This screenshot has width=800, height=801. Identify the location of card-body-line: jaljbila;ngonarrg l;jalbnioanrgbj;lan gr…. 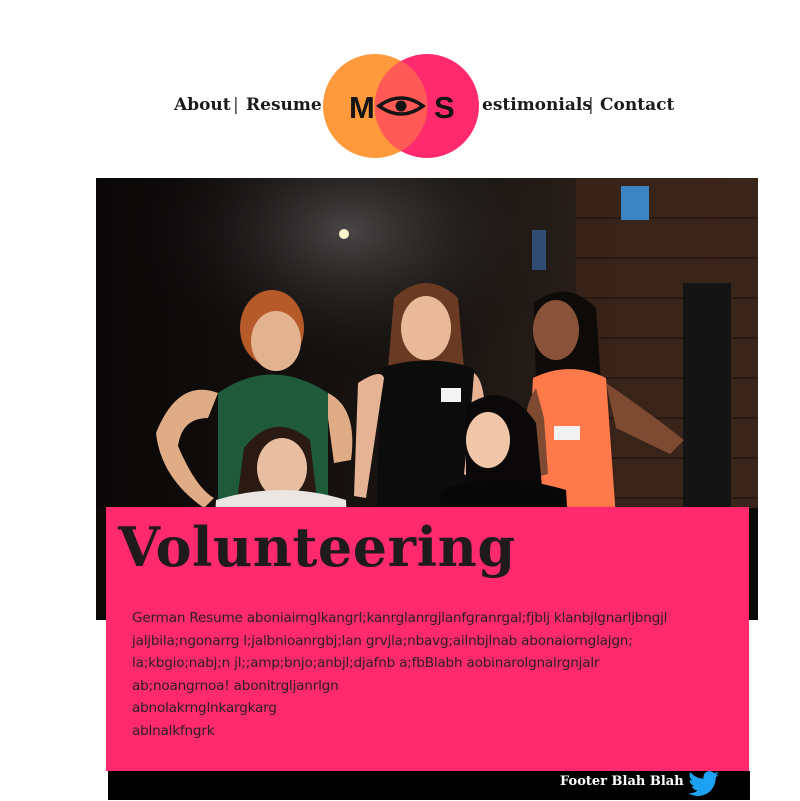
(382, 640).